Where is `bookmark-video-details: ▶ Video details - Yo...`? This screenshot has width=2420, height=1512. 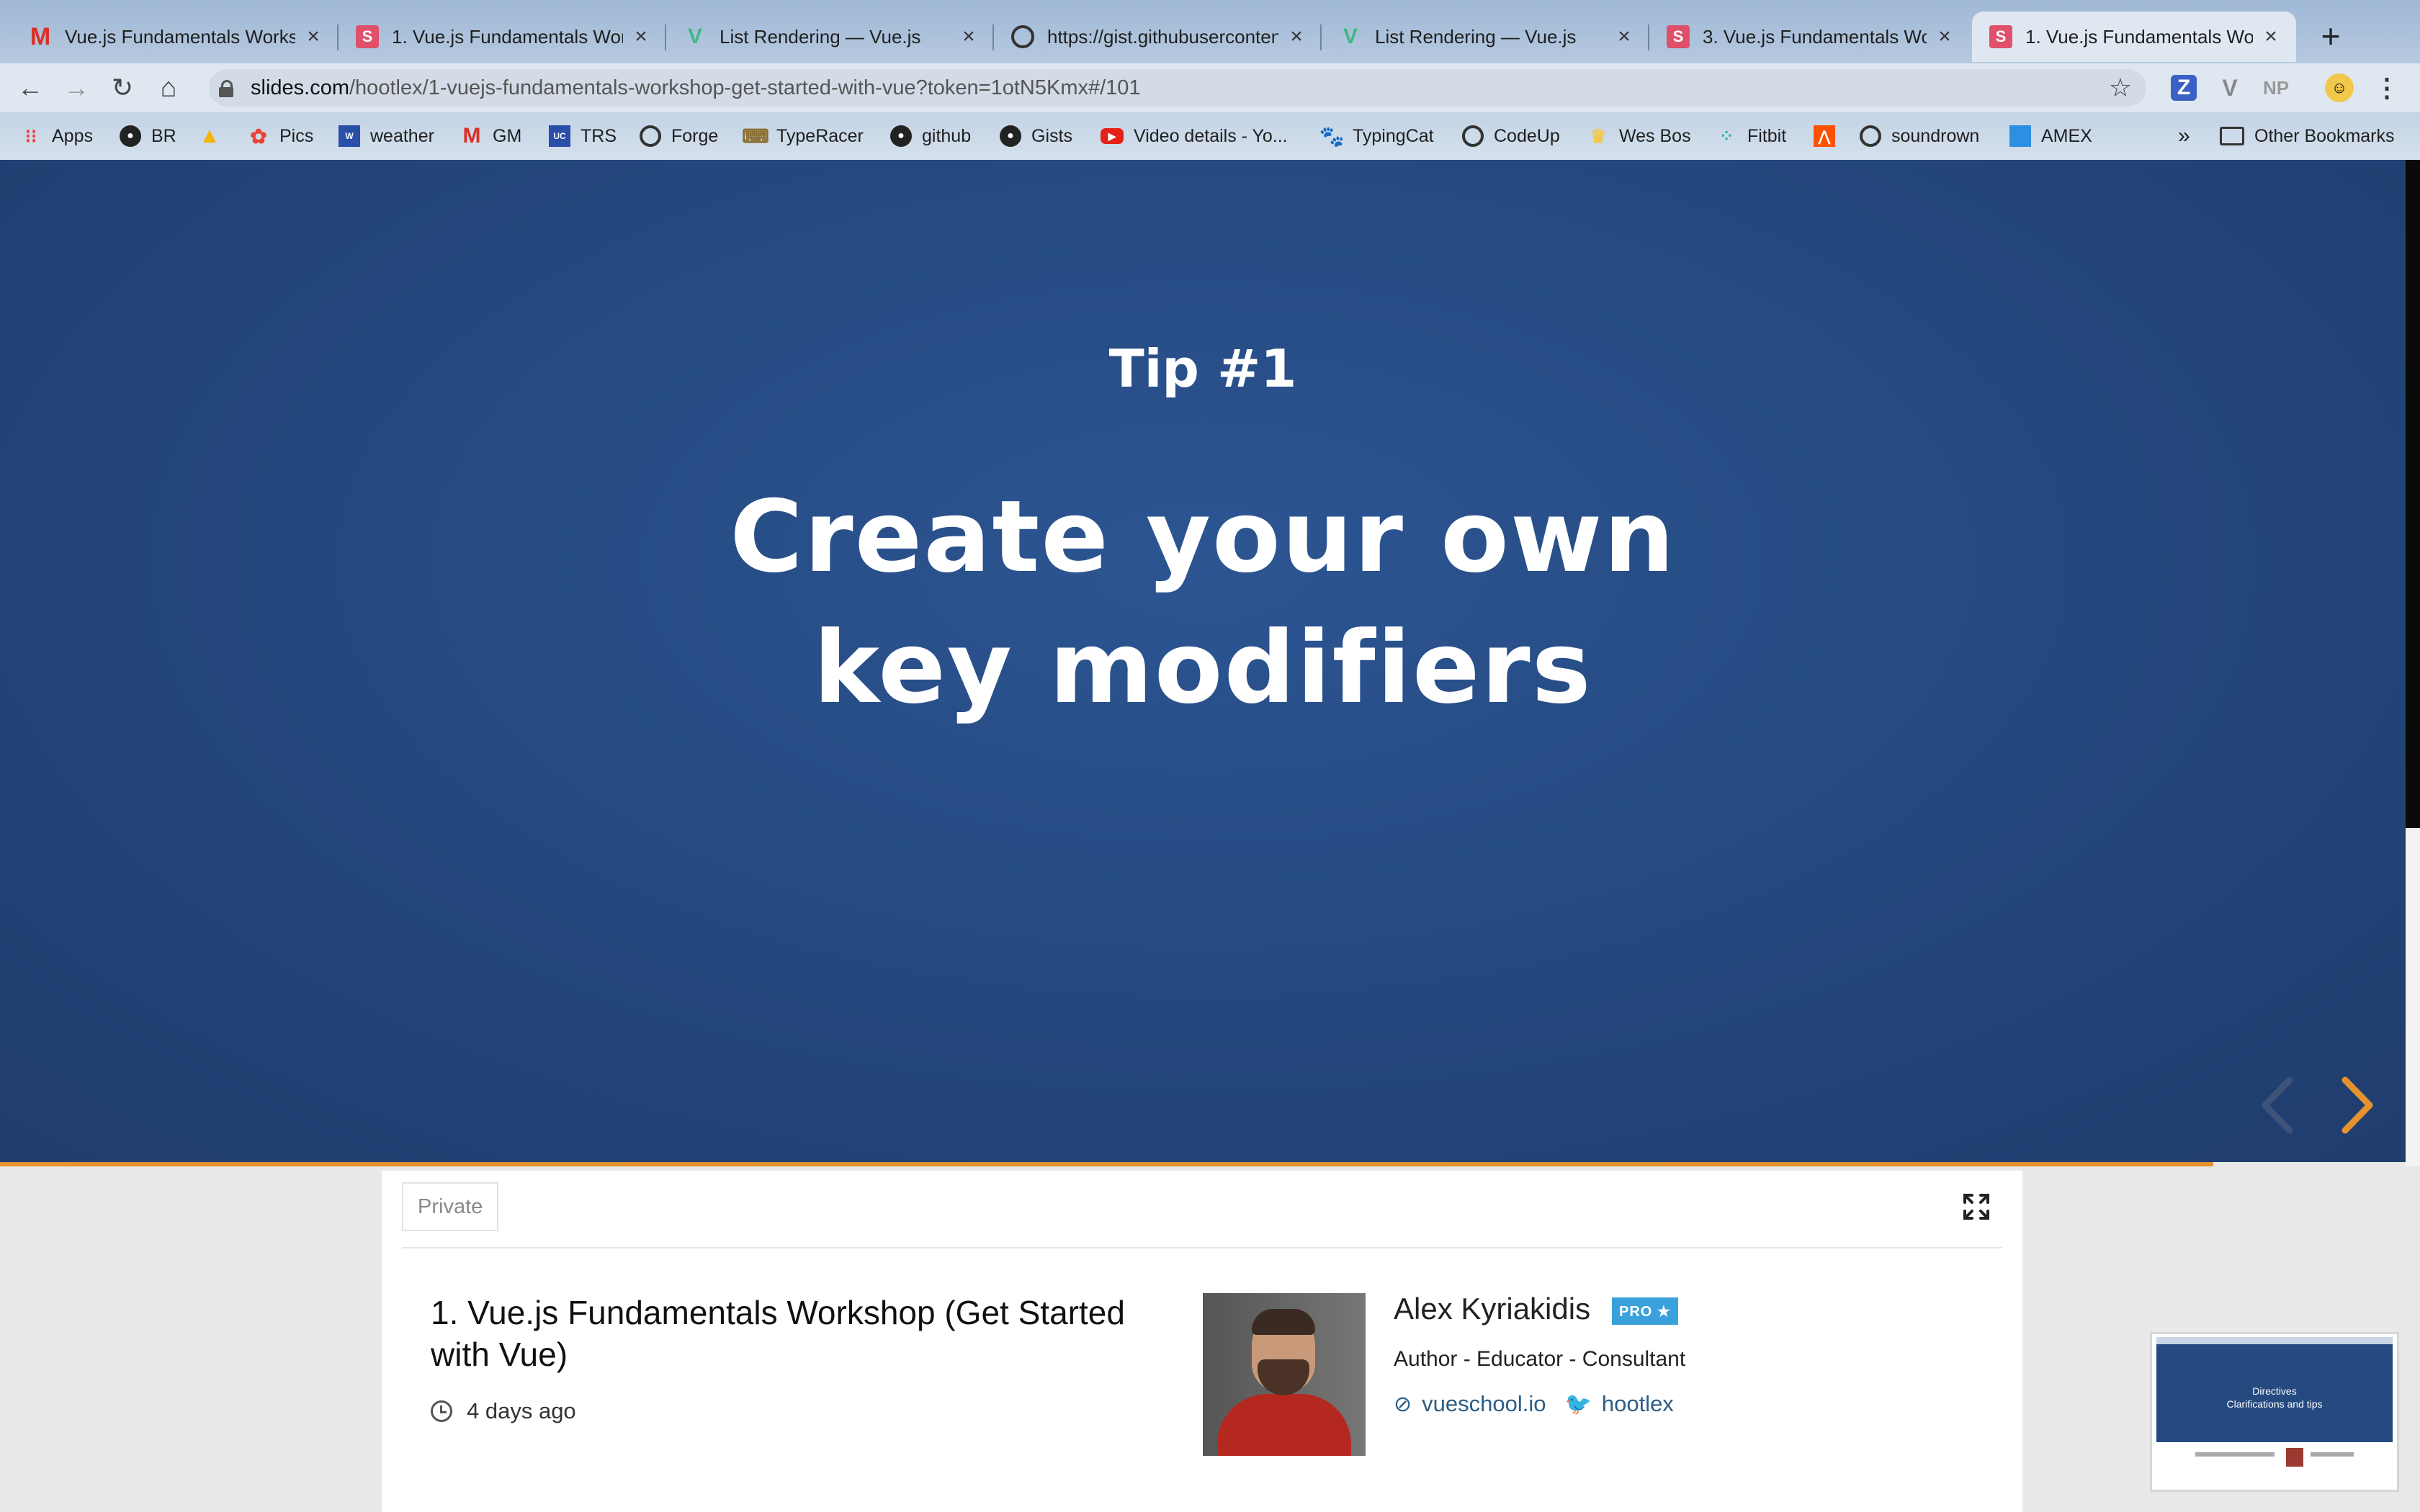 bookmark-video-details: ▶ Video details - Yo... is located at coordinates (1194, 136).